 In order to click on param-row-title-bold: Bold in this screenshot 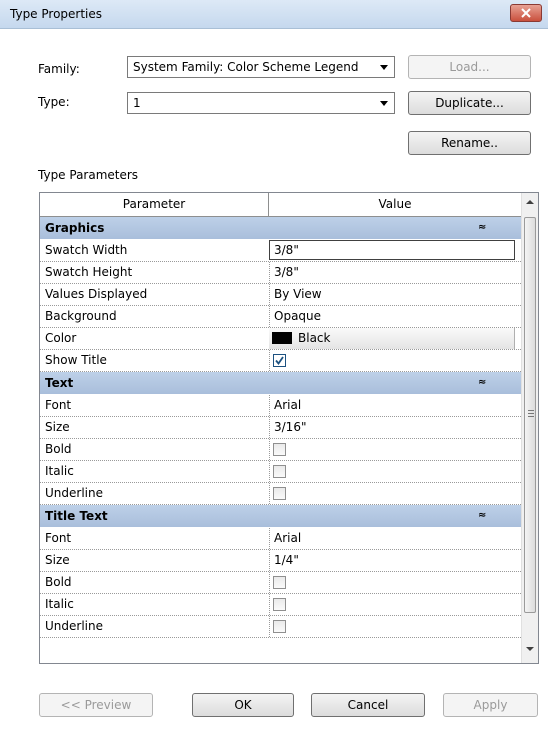, I will do `click(280, 583)`.